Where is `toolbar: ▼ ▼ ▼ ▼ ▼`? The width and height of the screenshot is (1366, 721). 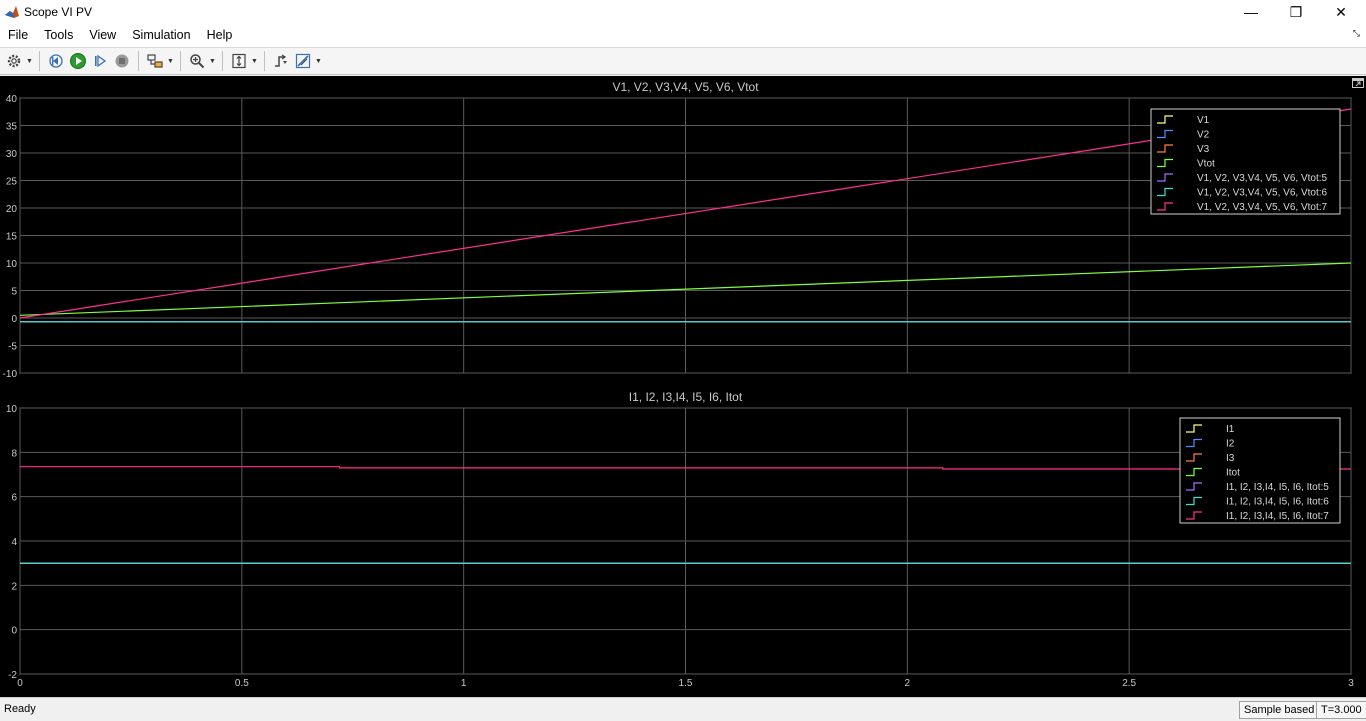
toolbar: ▼ ▼ ▼ ▼ ▼ is located at coordinates (683, 61).